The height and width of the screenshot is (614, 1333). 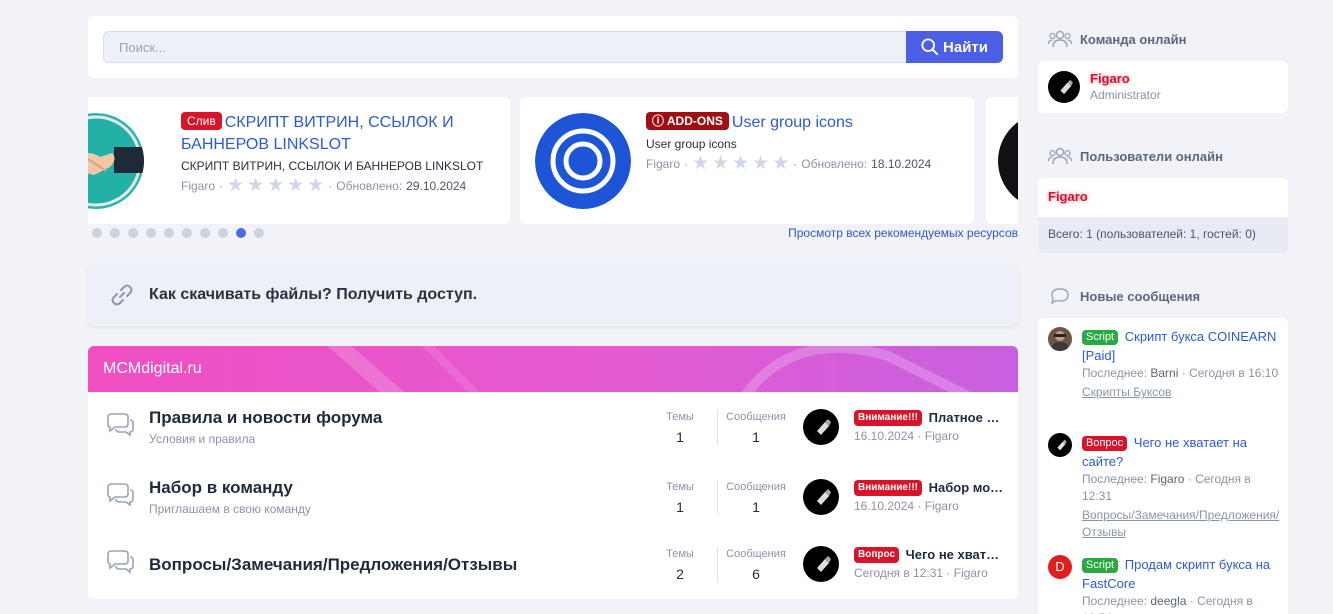 I want to click on message-time: Сегодня в 16:10, so click(x=1233, y=373).